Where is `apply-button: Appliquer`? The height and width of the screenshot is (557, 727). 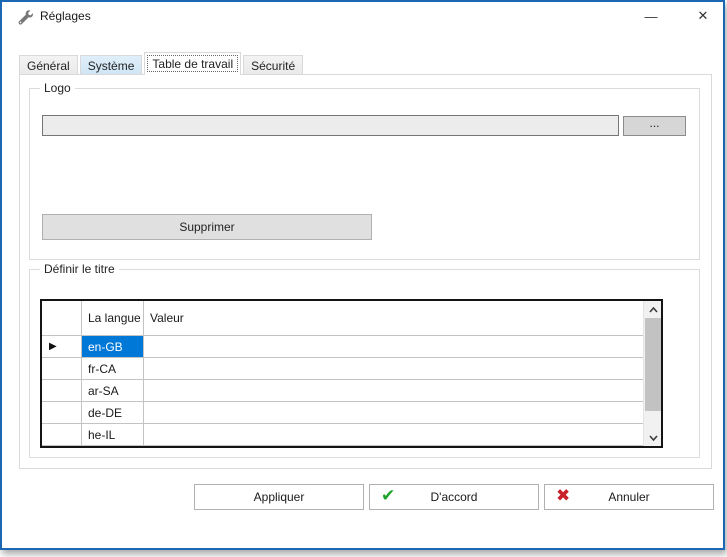 apply-button: Appliquer is located at coordinates (279, 497).